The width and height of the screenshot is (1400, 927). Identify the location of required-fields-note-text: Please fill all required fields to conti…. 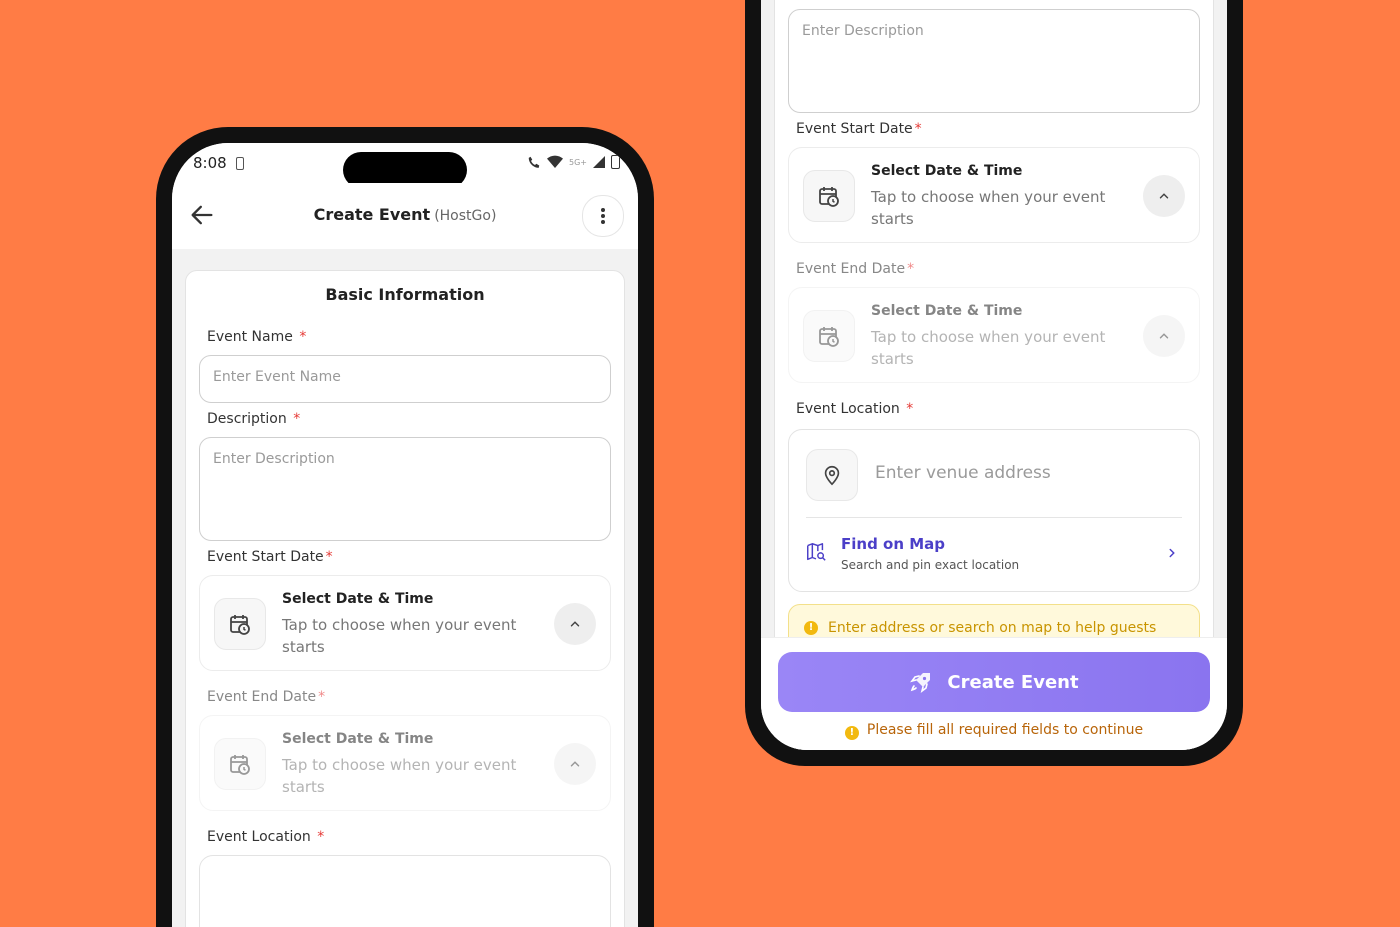
(1005, 730).